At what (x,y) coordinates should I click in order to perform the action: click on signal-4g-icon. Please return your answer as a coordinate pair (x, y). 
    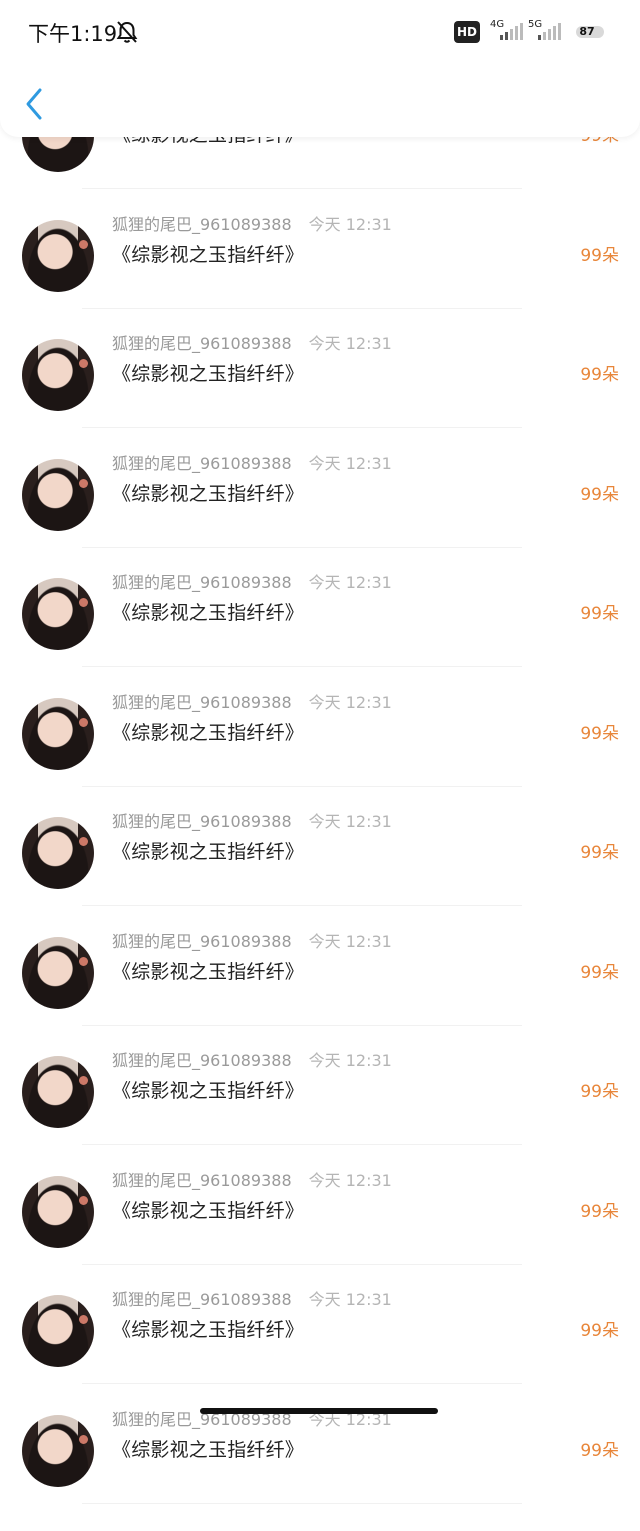
    Looking at the image, I should click on (511, 31).